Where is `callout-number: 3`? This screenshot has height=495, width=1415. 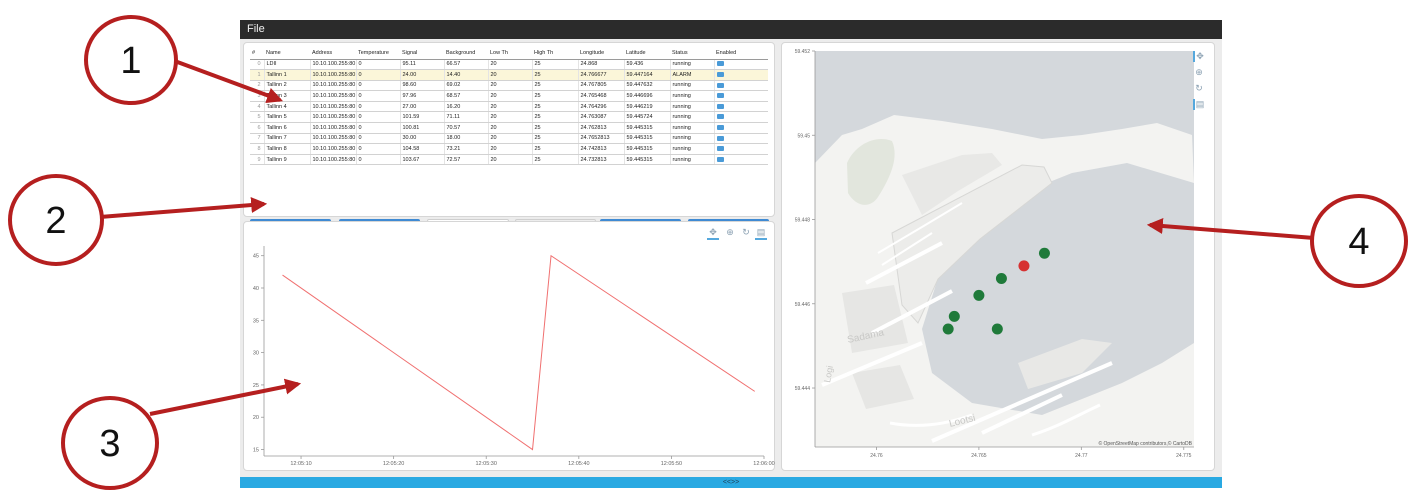 callout-number: 3 is located at coordinates (109, 444).